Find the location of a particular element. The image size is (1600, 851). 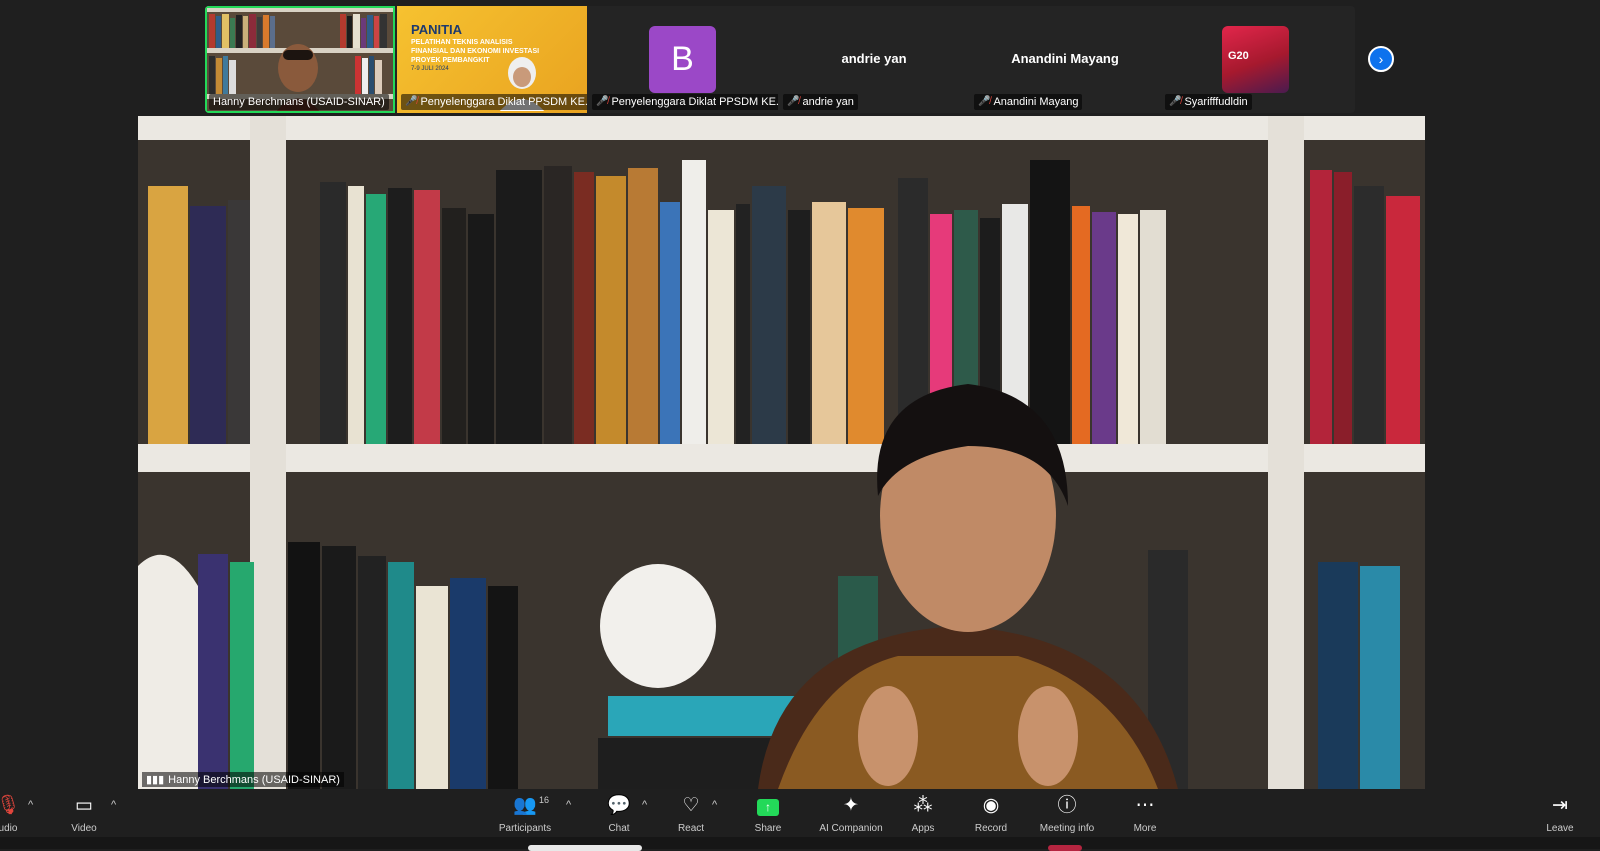

banner-title: PANITIA is located at coordinates (437, 29).